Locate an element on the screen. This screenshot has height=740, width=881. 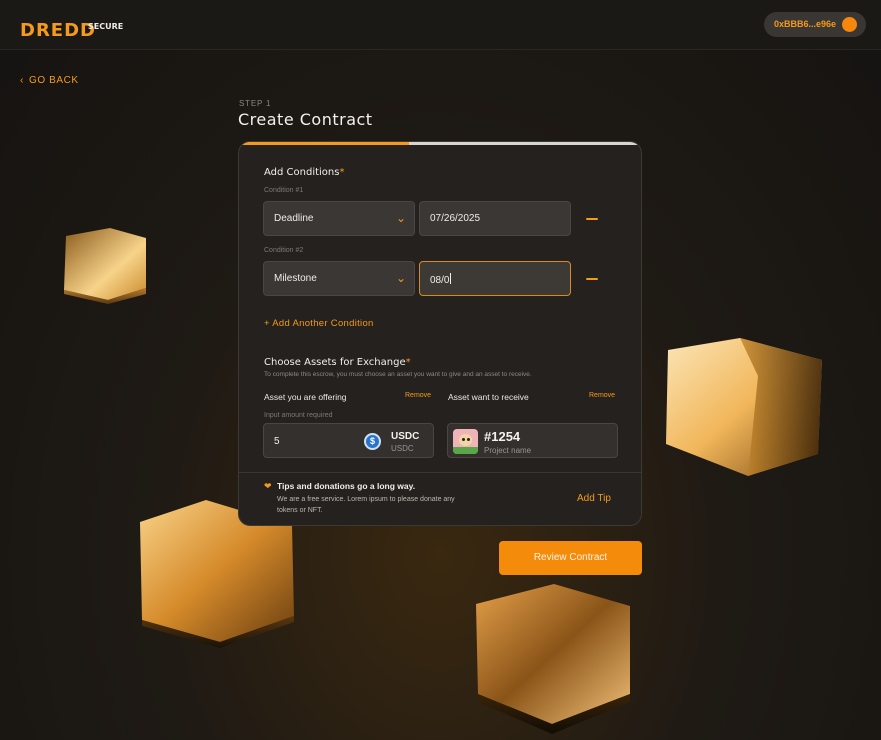
review-contract-button: Review Contract is located at coordinates (570, 558).